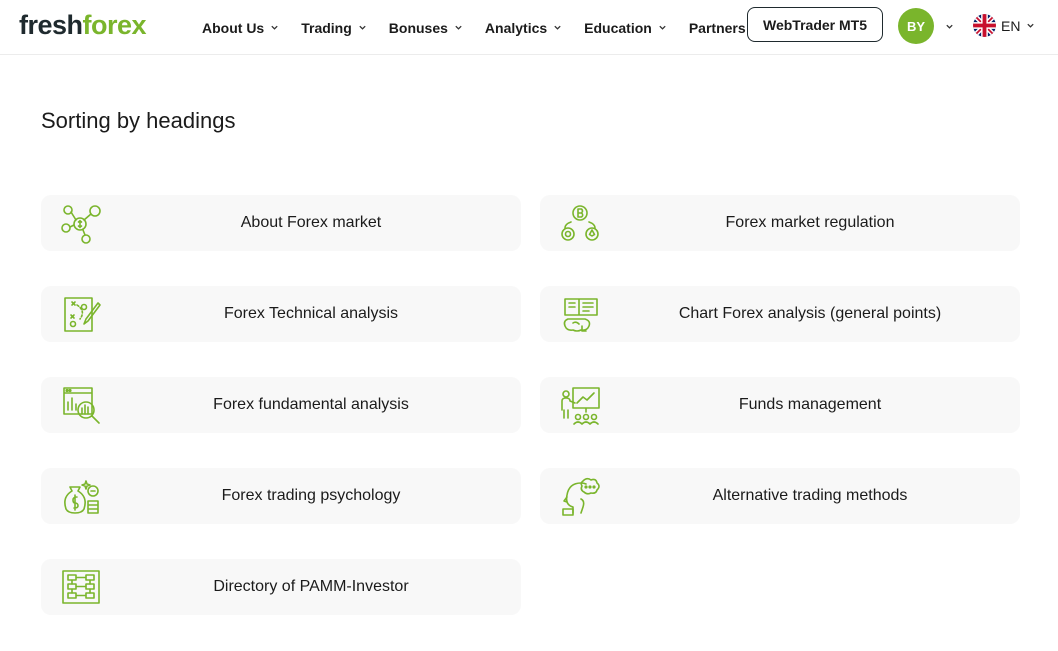  I want to click on nav-partners-label: Partners, so click(717, 27).